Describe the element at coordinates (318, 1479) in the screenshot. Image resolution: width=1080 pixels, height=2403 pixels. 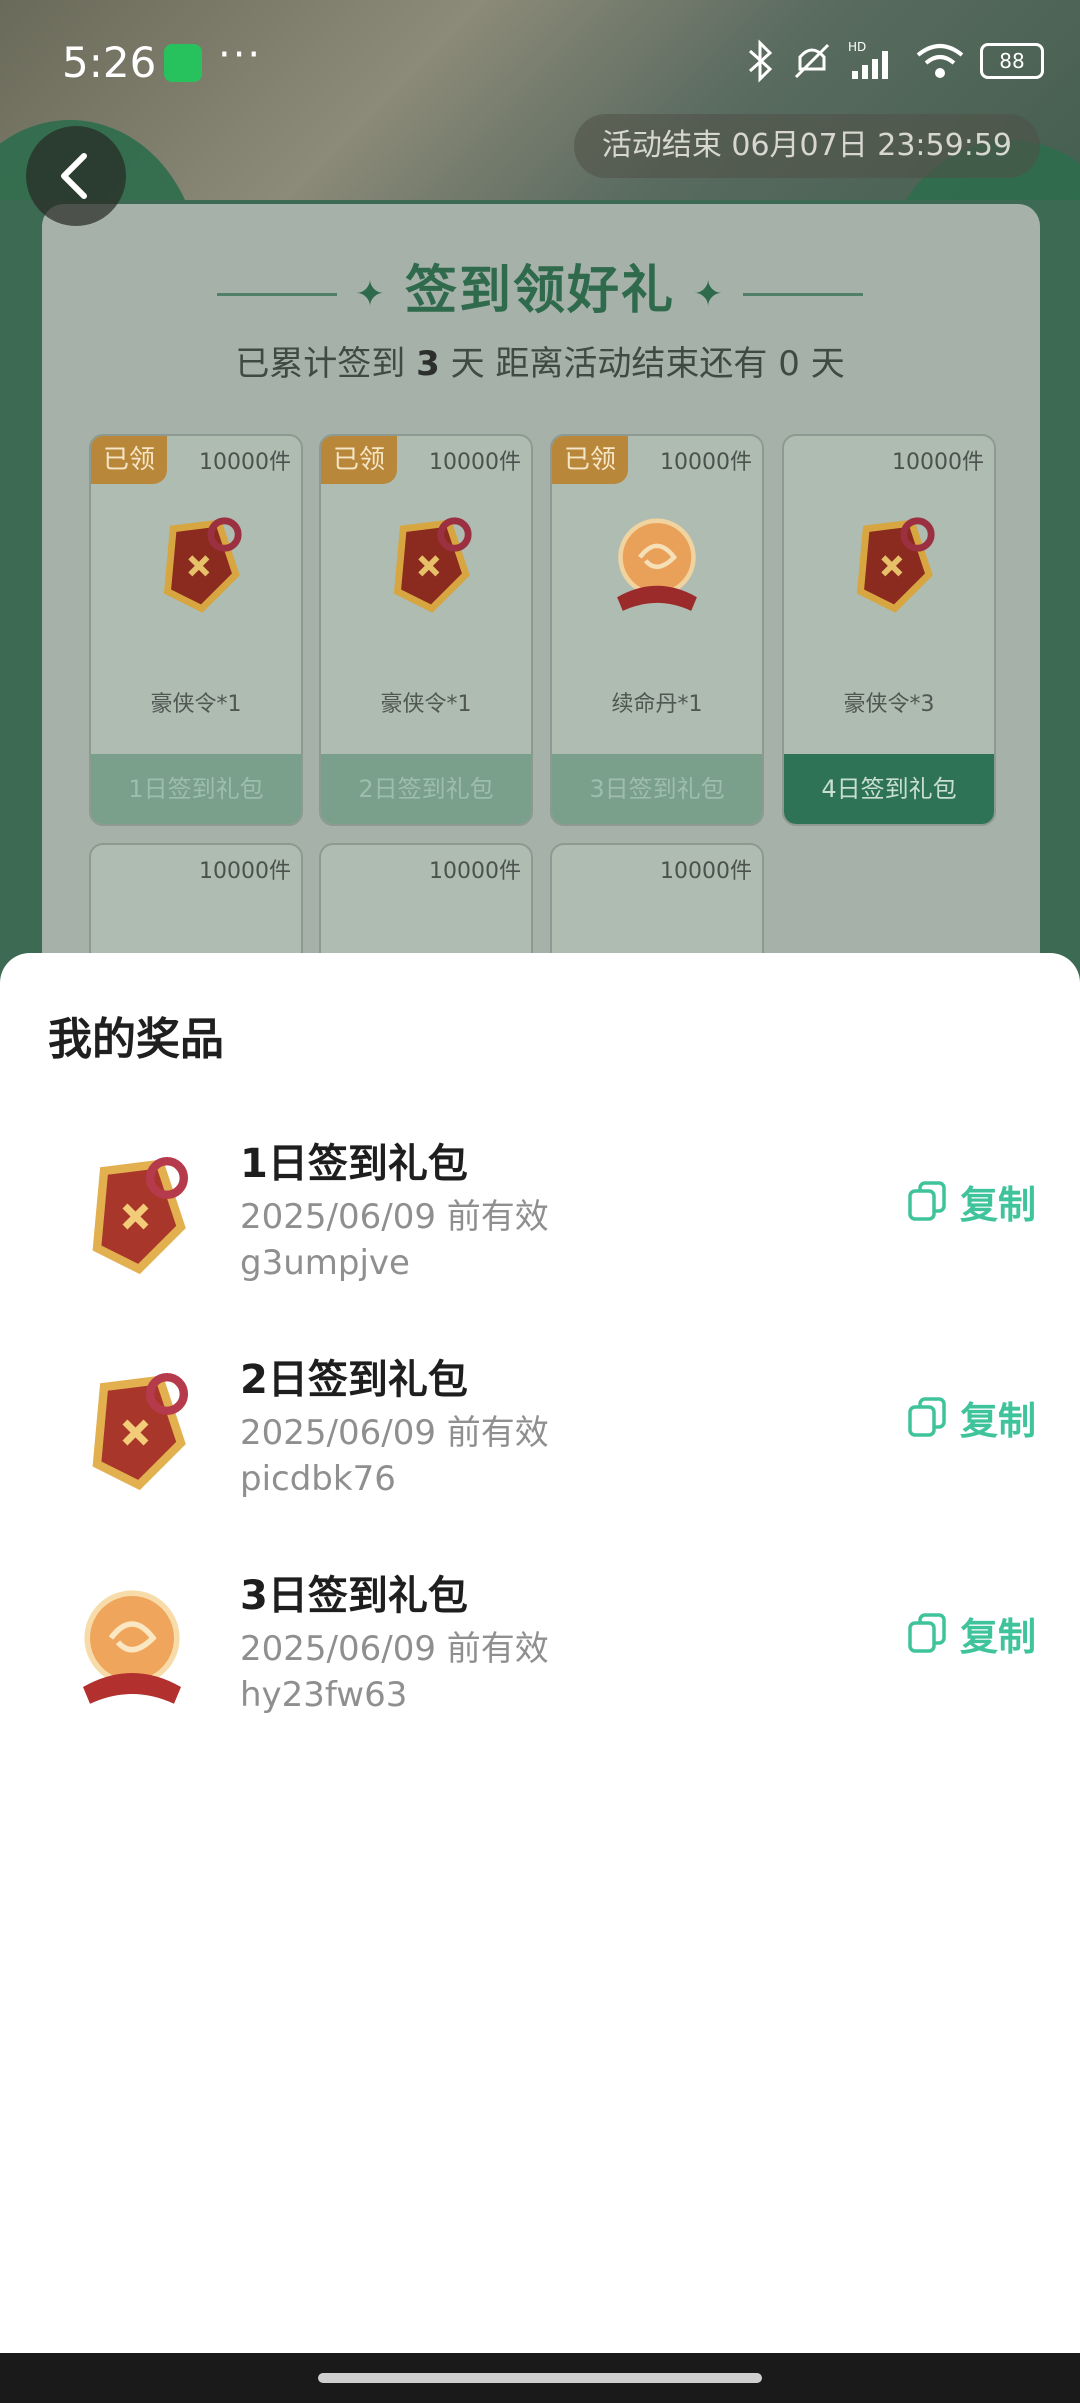
I see `prize-code: picdbk76` at that location.